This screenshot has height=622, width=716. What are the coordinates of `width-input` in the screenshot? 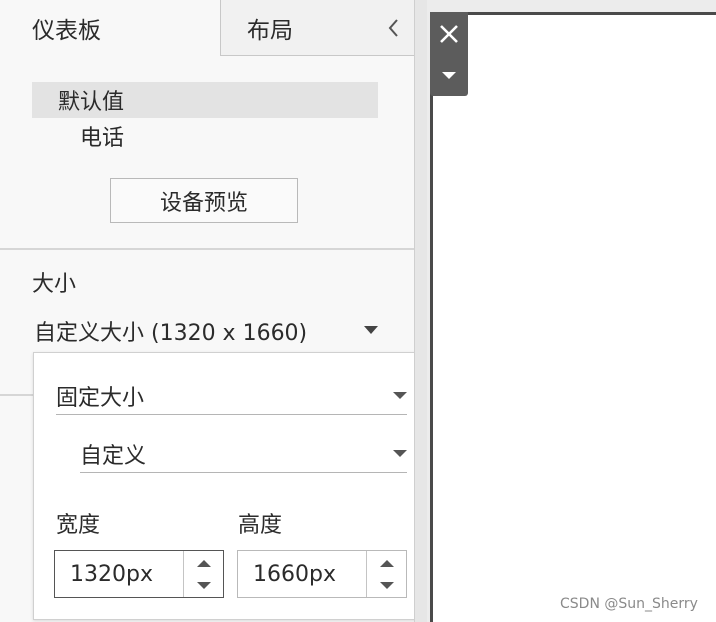 It's located at (118, 574).